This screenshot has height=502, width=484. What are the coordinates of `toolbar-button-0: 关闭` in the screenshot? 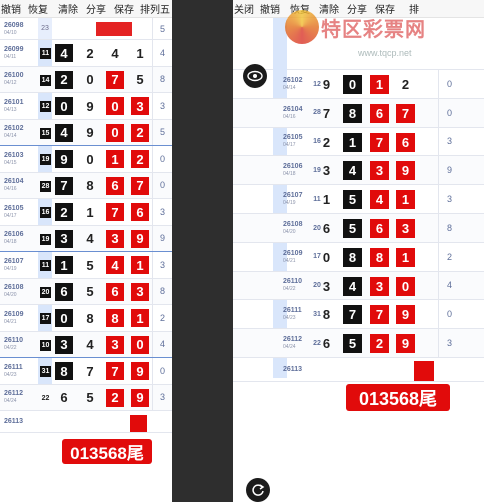 It's located at (244, 8).